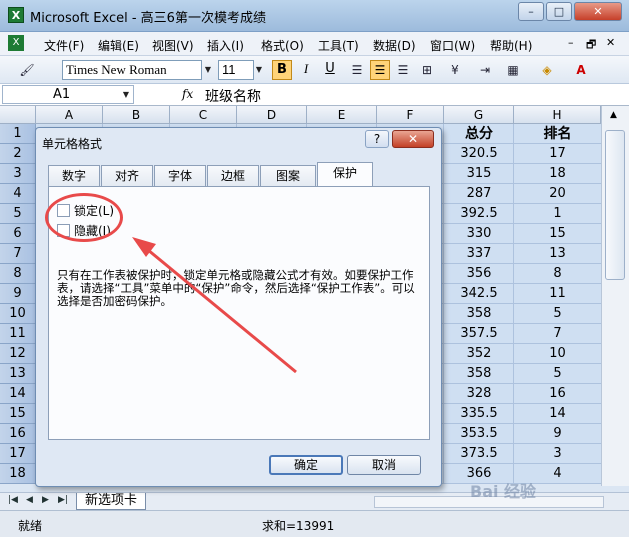 The width and height of the screenshot is (629, 537). I want to click on annotation-arrow, so click(214, 305).